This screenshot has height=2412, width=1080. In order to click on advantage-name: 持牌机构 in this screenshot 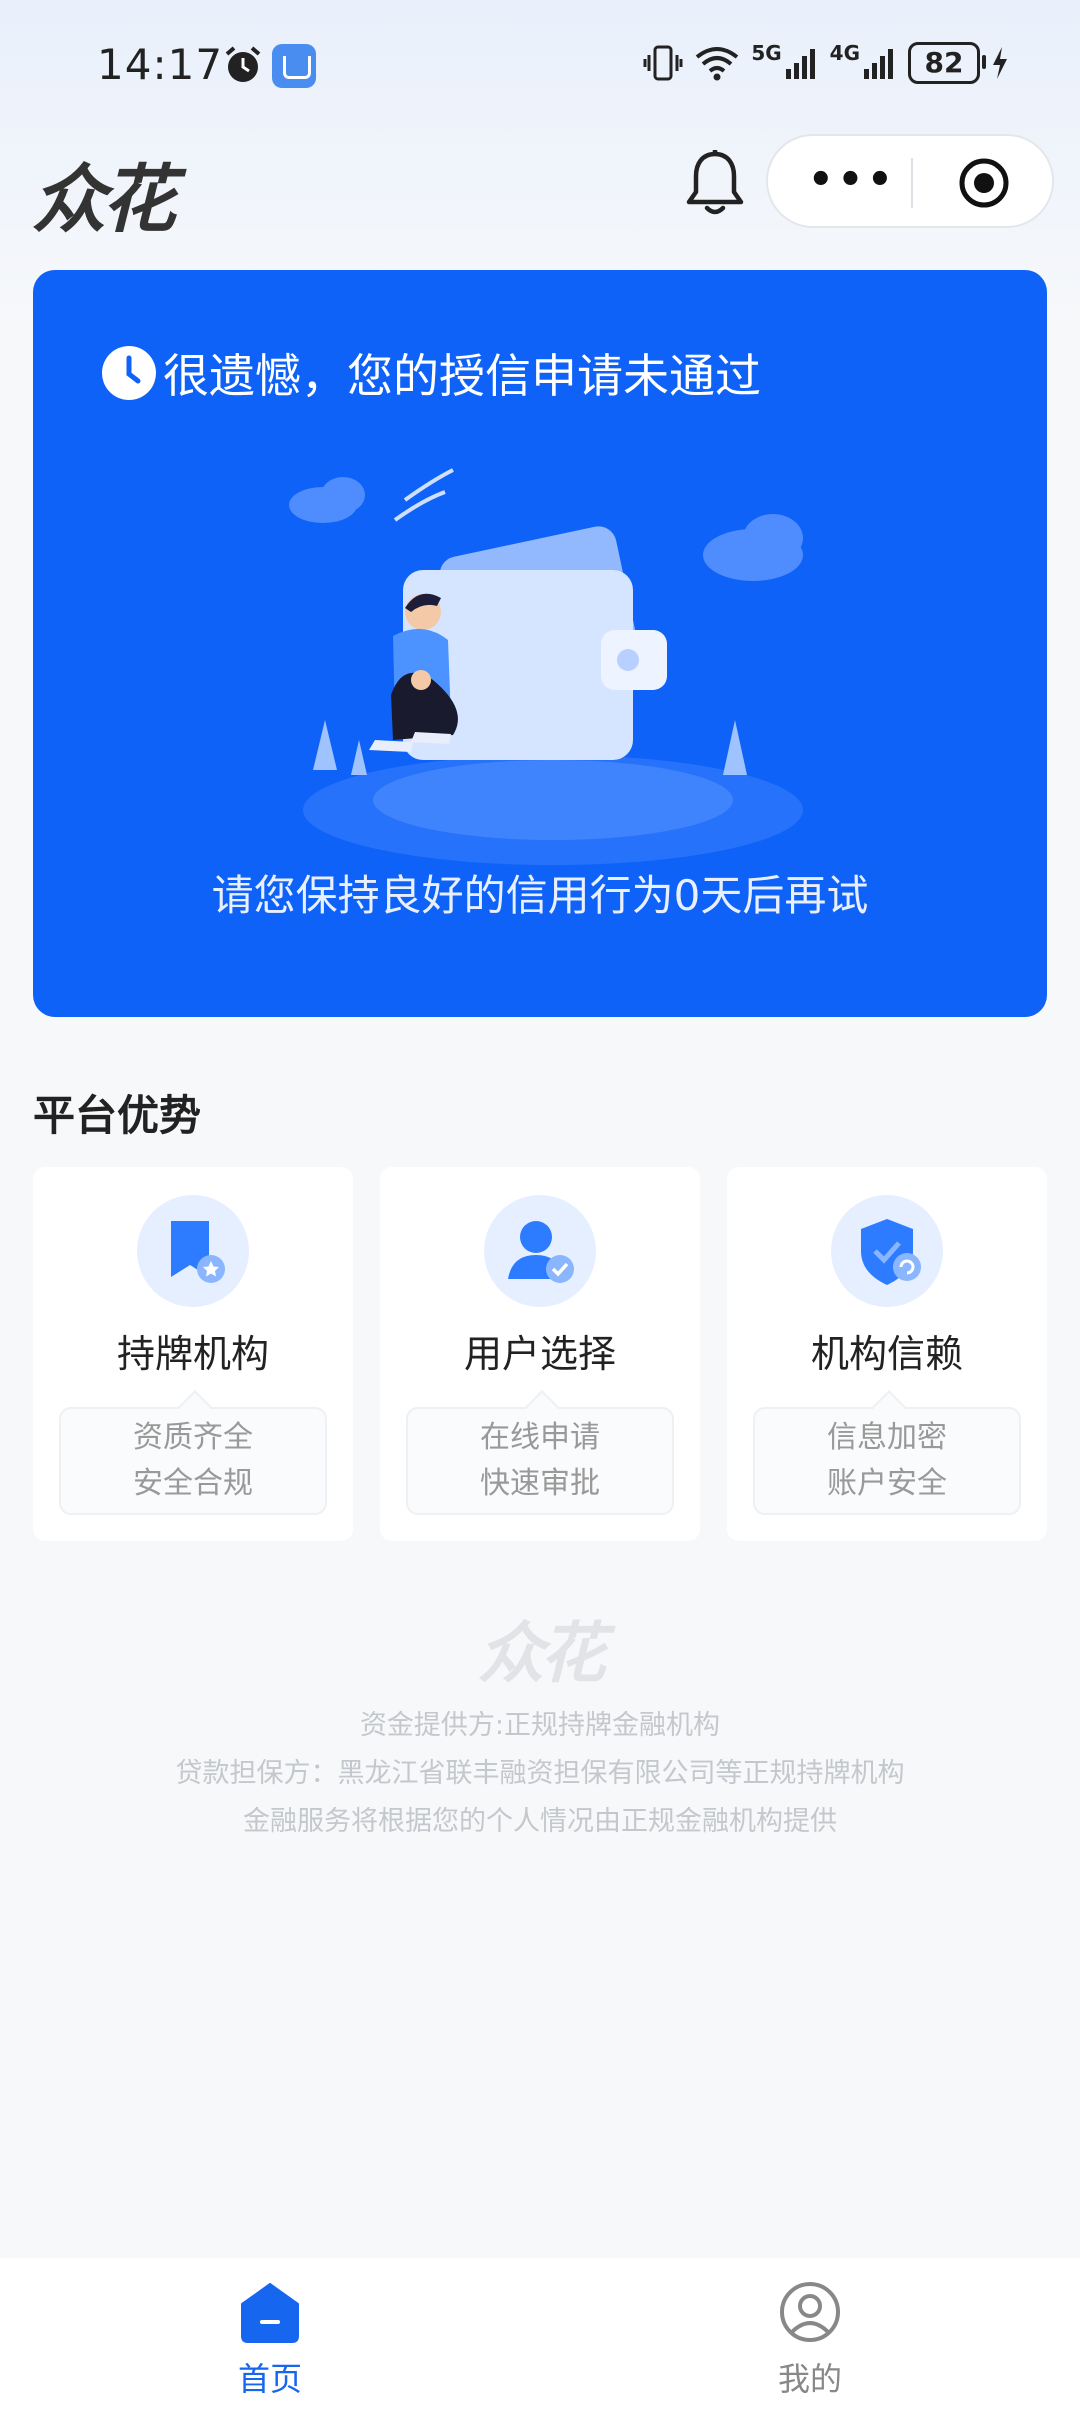, I will do `click(192, 1354)`.